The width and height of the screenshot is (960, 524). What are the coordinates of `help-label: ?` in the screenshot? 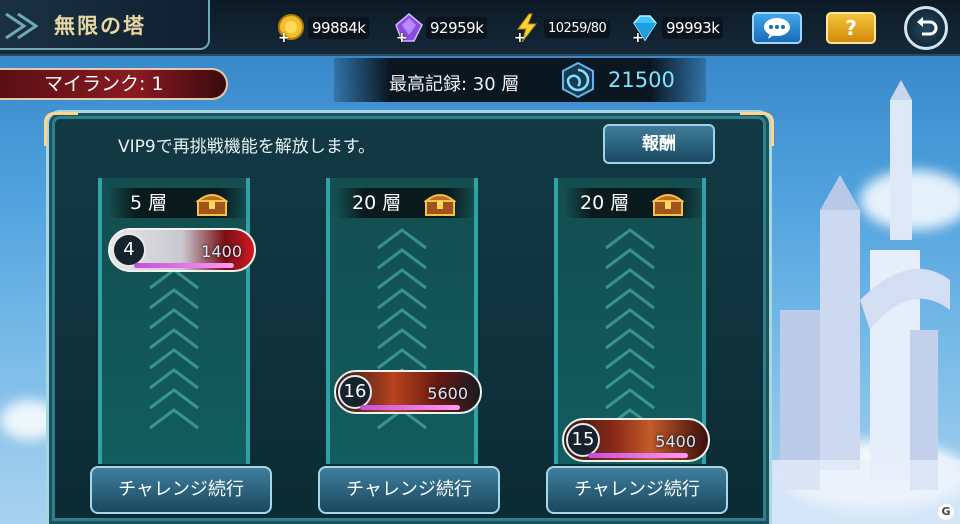 It's located at (851, 28).